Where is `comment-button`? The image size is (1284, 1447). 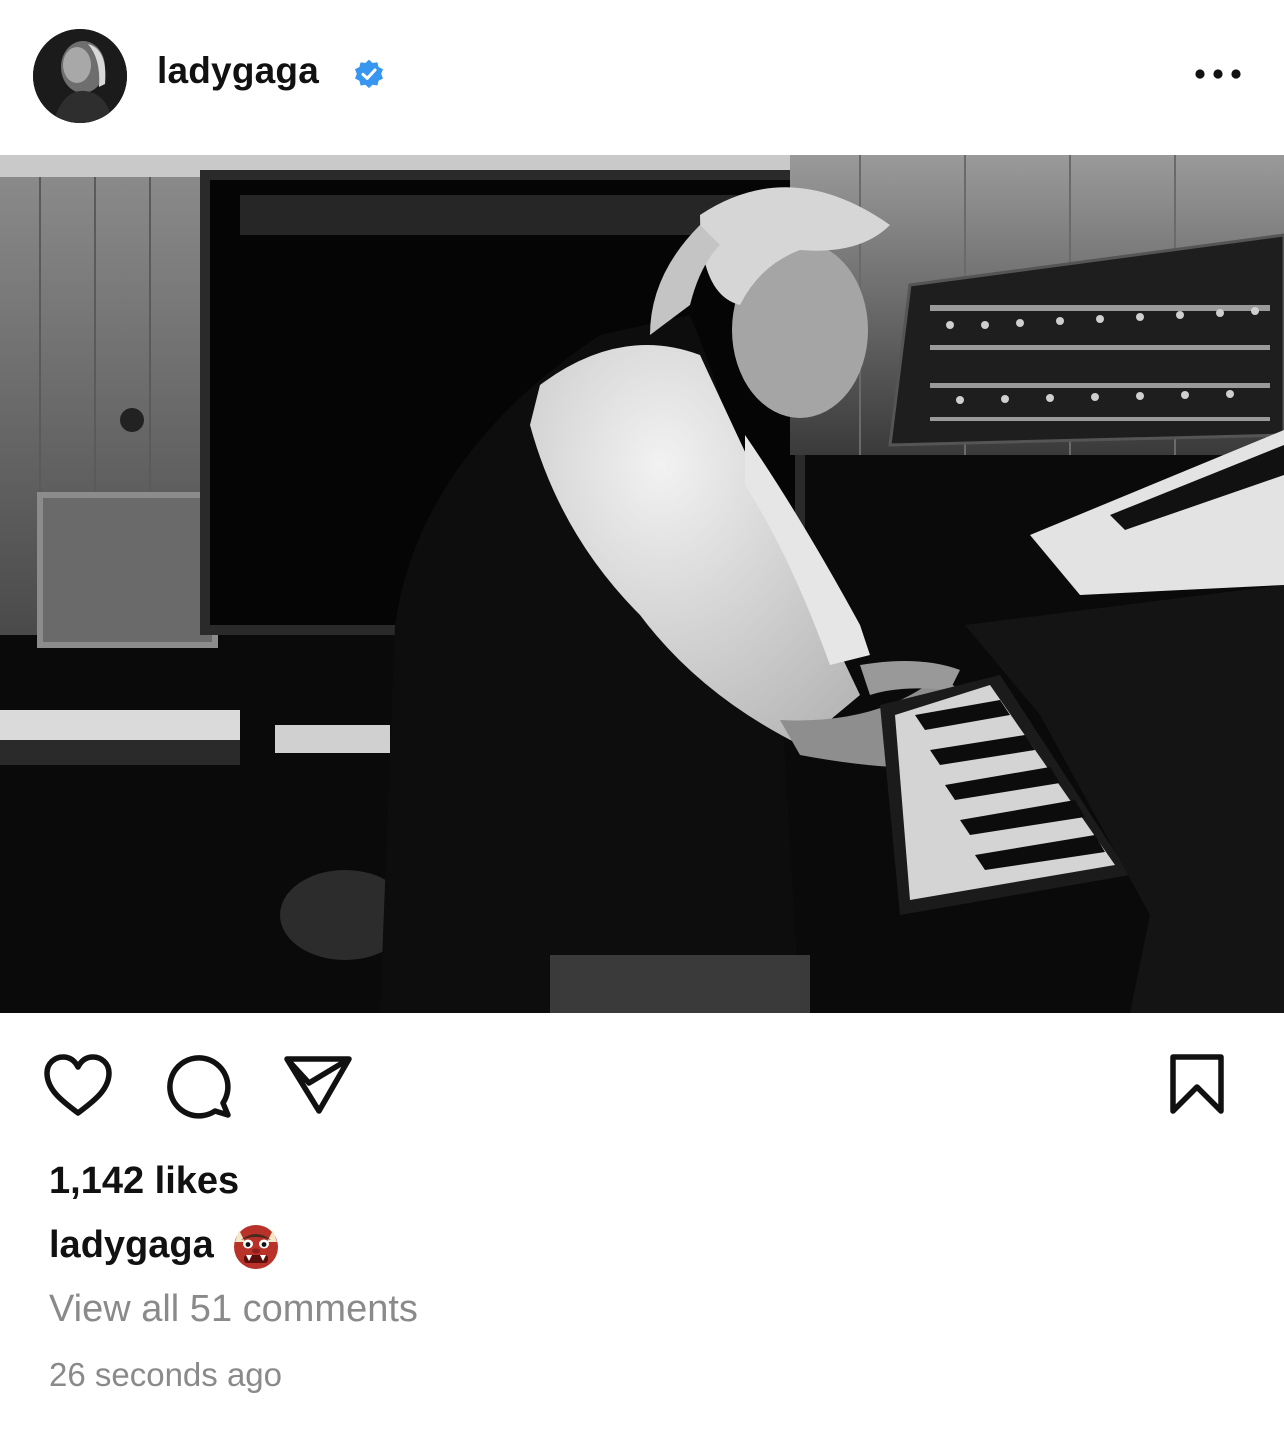
comment-button is located at coordinates (199, 1086).